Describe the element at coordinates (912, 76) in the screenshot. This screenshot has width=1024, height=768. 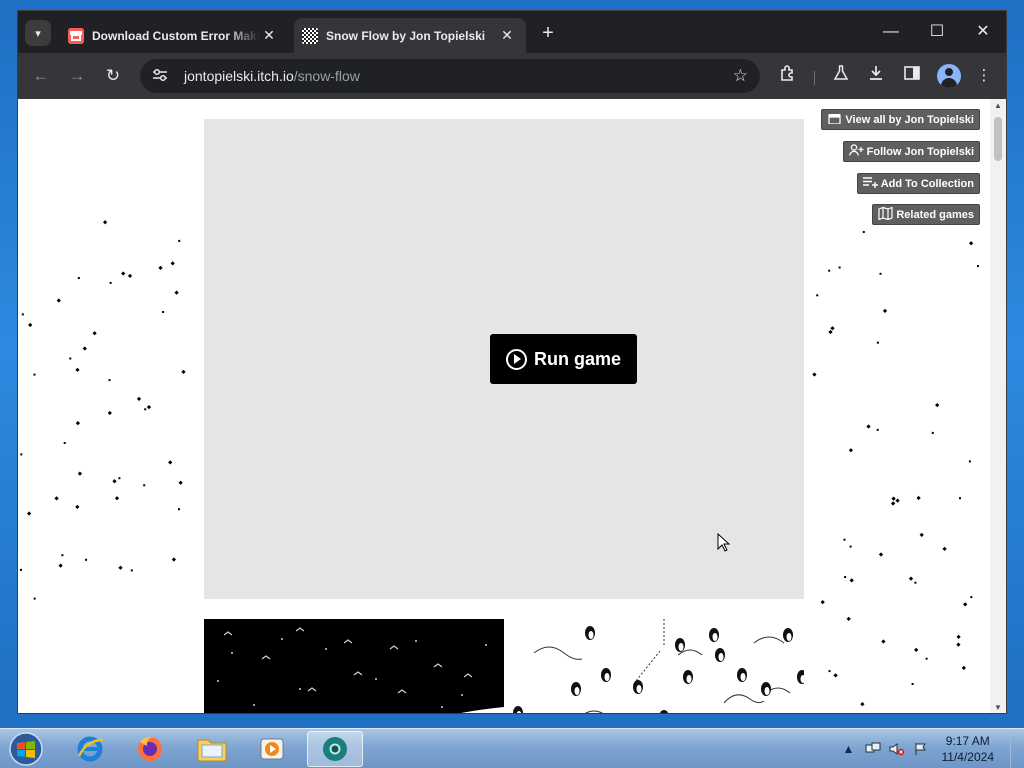
I see `side-panel-icon` at that location.